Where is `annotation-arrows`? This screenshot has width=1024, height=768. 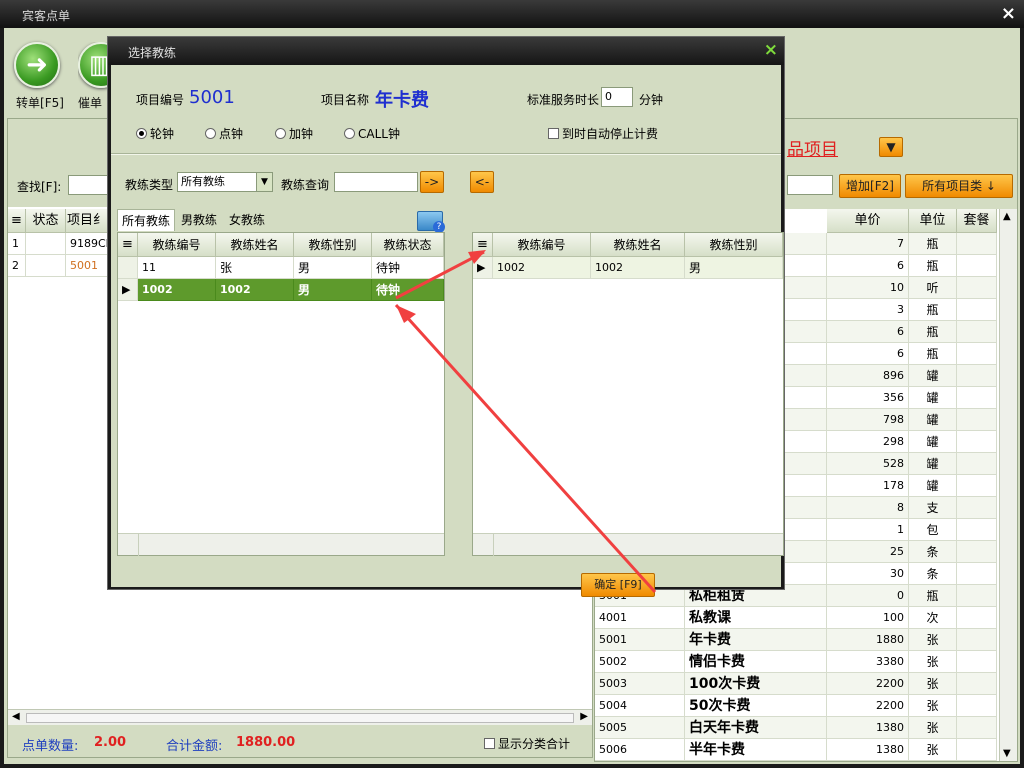
annotation-arrows is located at coordinates (525, 422).